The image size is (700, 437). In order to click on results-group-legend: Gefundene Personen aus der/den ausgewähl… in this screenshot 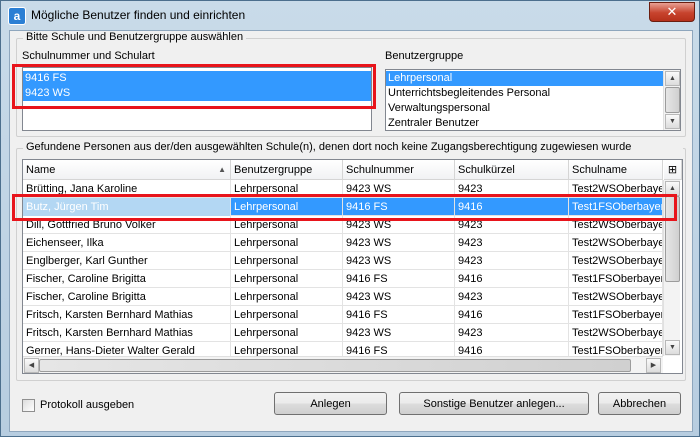, I will do `click(353, 147)`.